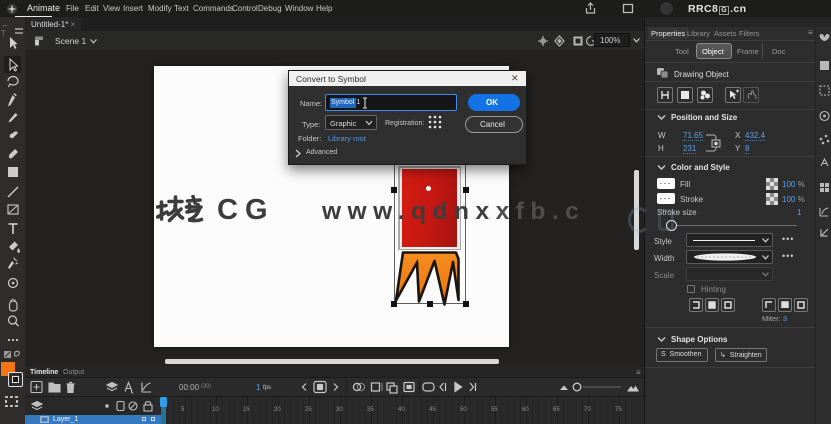  What do you see at coordinates (267, 388) in the screenshot?
I see `svg-text: fps` at bounding box center [267, 388].